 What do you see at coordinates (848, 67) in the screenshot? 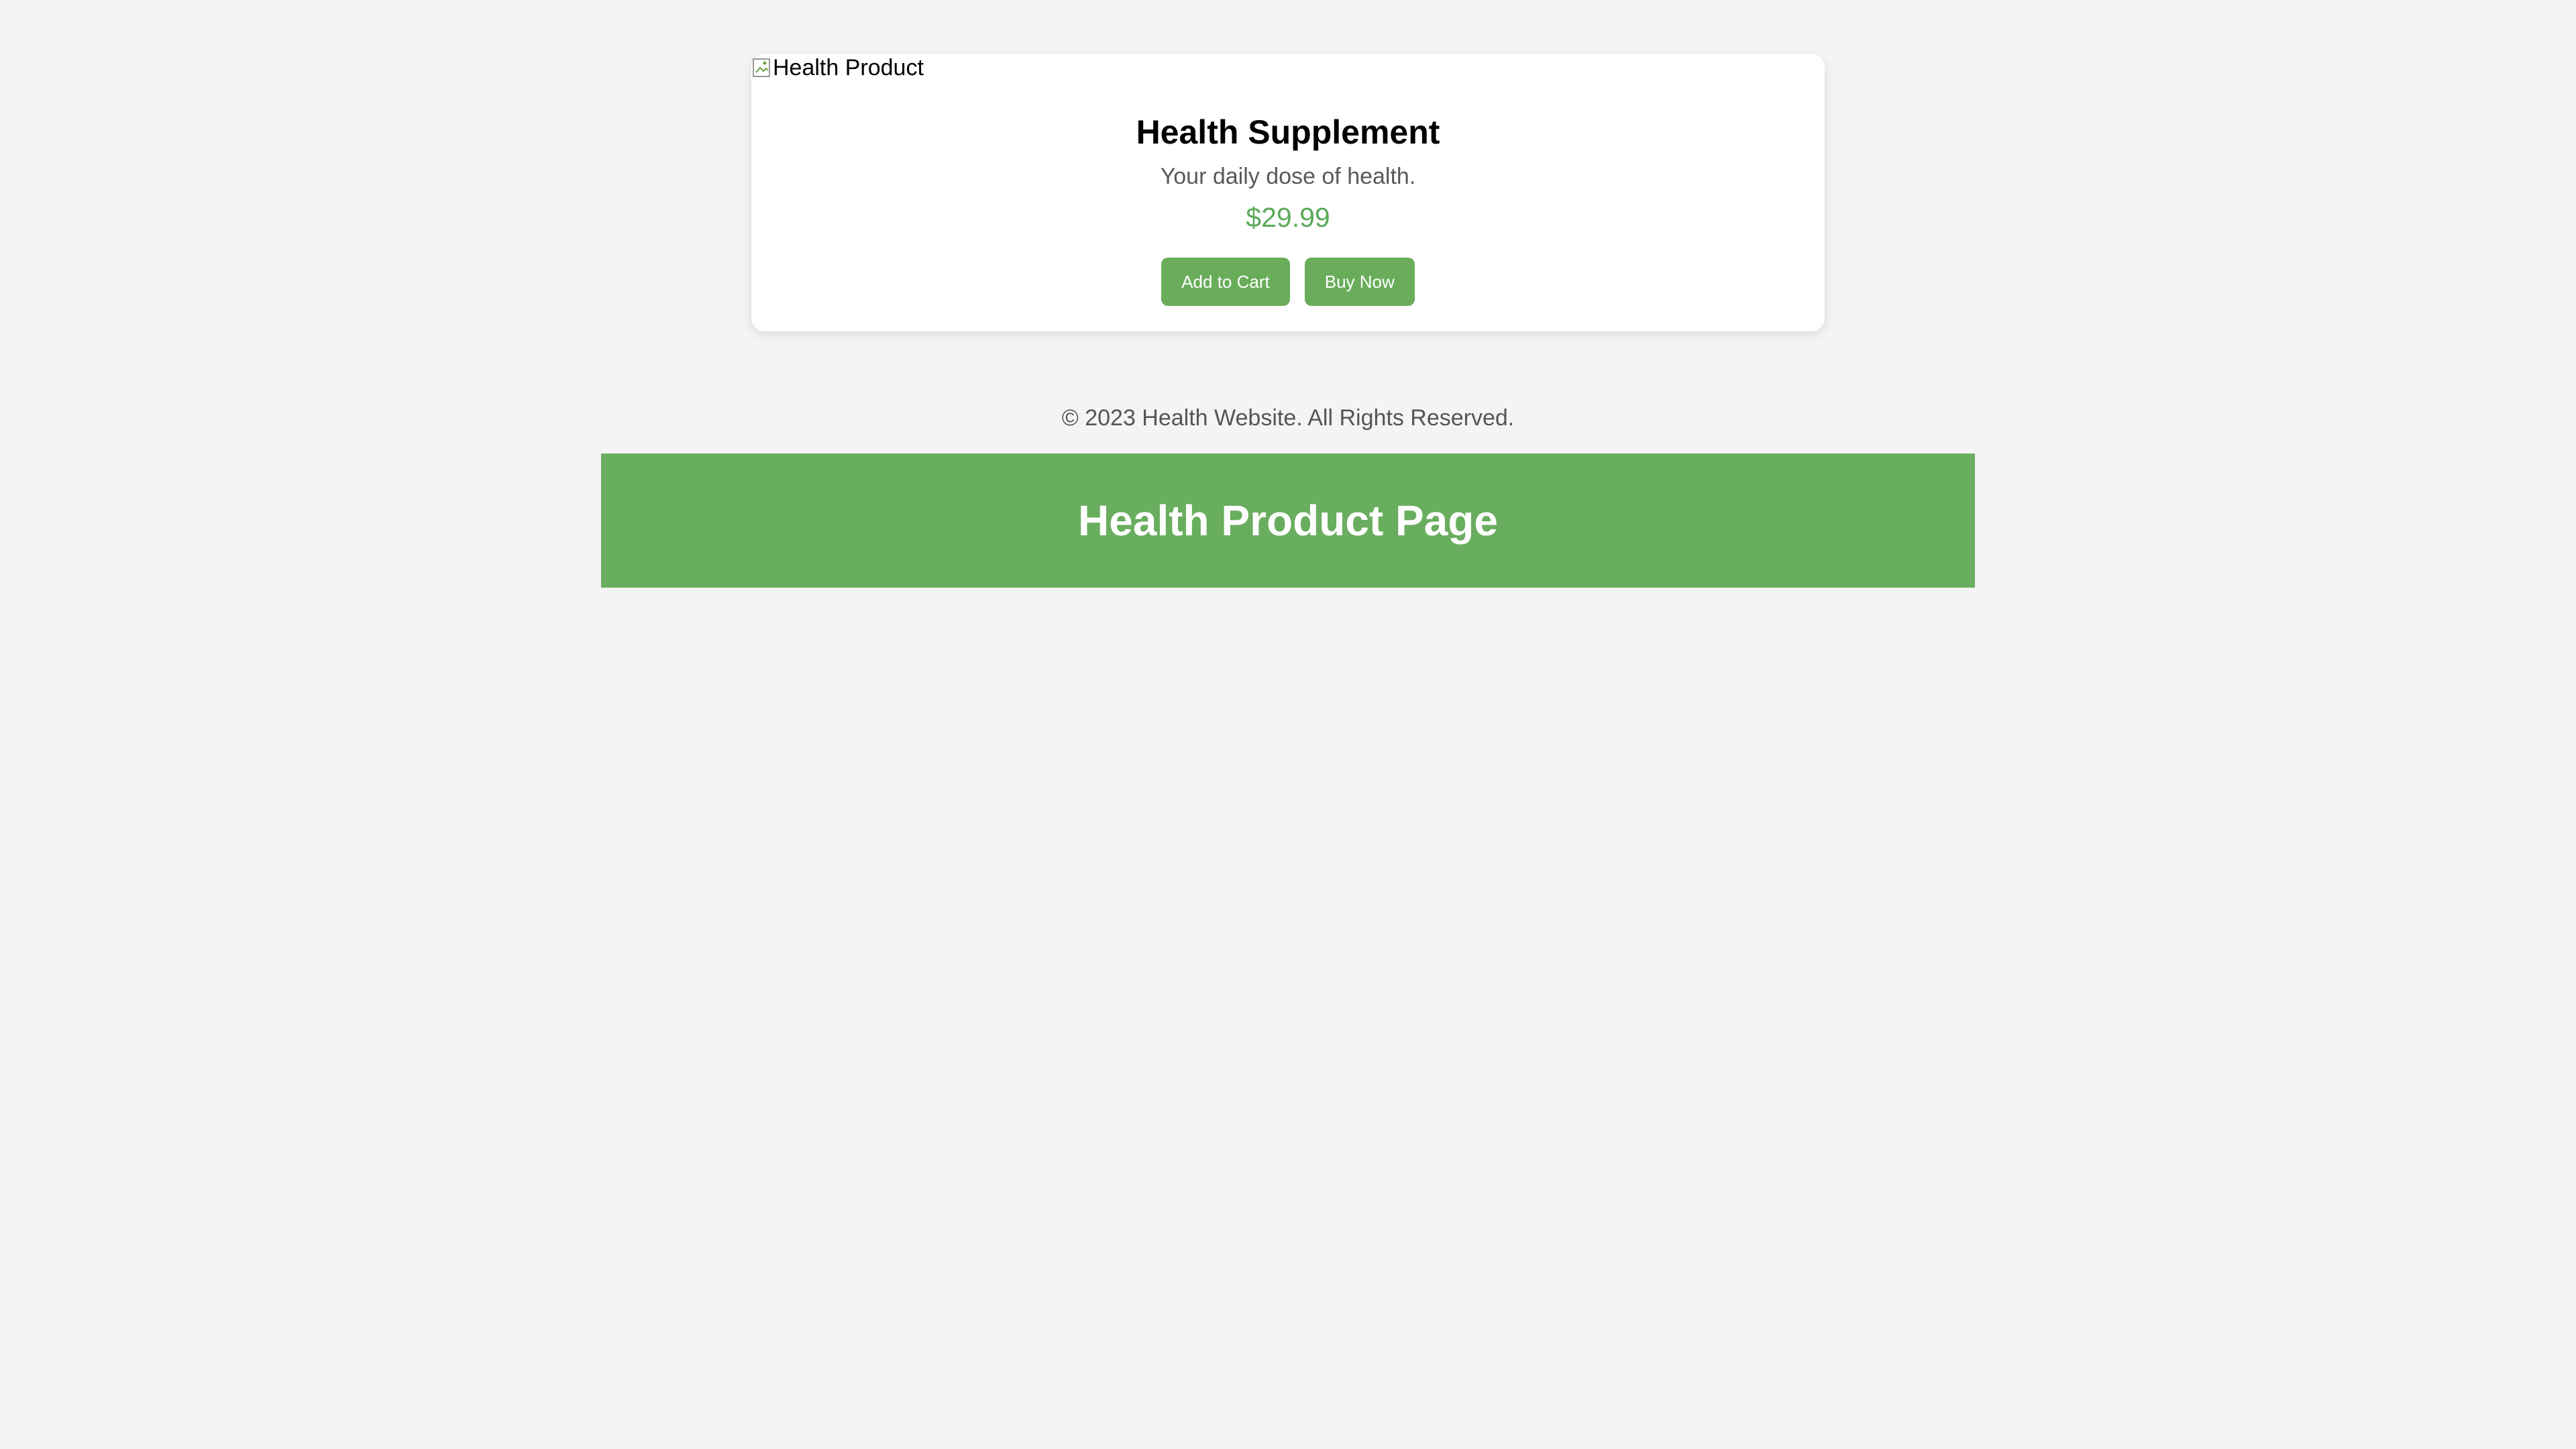
I see `product-image-alt-text: Health Product` at bounding box center [848, 67].